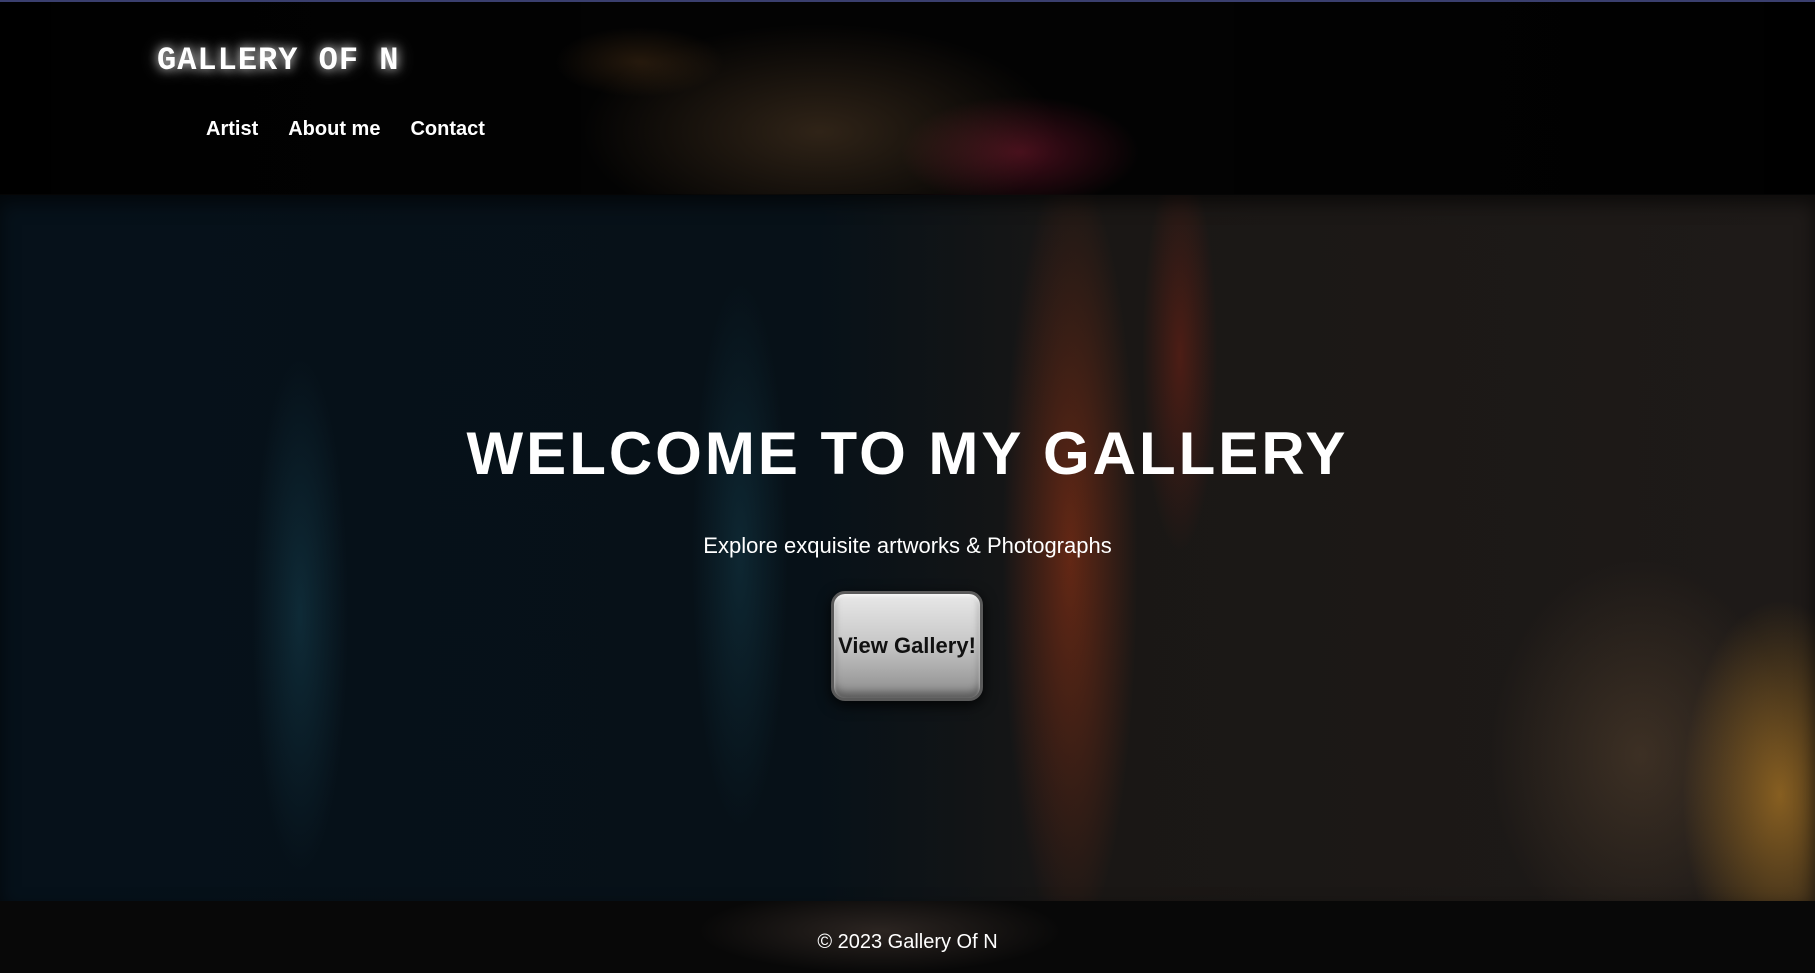 The height and width of the screenshot is (973, 1815). Describe the element at coordinates (278, 60) in the screenshot. I see `site-logo: GALLERY OF N` at that location.